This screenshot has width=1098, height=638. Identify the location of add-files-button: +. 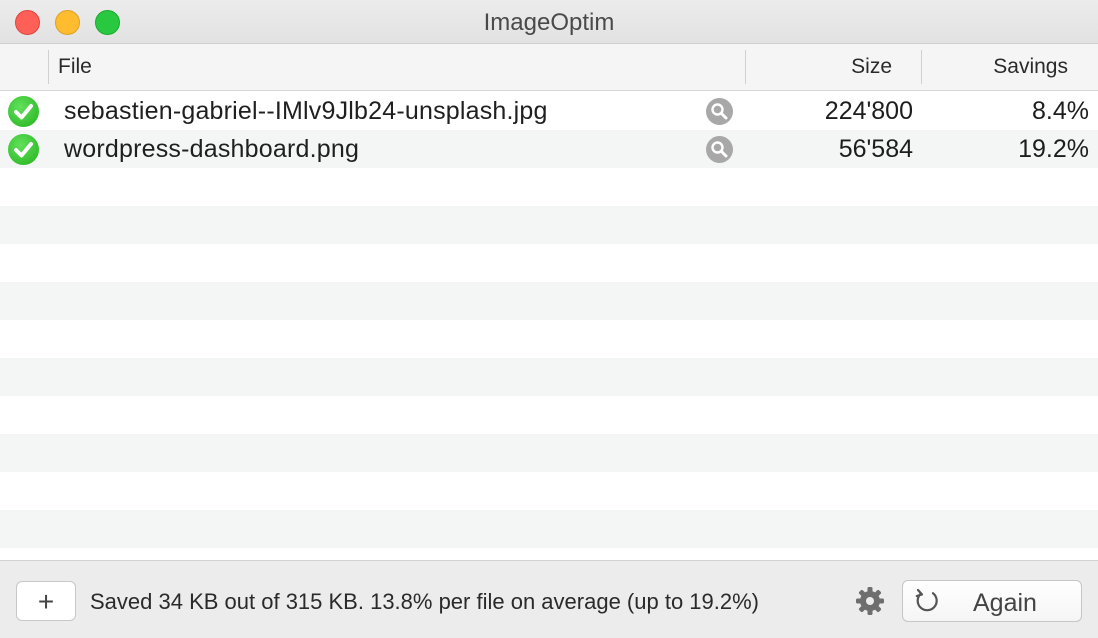
(46, 601).